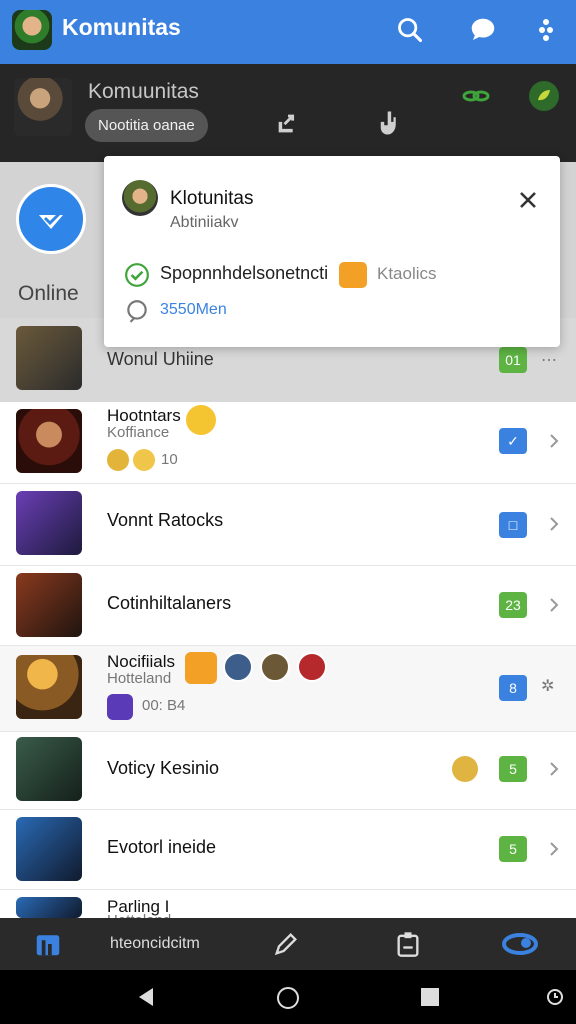 Image resolution: width=576 pixels, height=1024 pixels. What do you see at coordinates (513, 605) in the screenshot?
I see `status-badge: 23` at bounding box center [513, 605].